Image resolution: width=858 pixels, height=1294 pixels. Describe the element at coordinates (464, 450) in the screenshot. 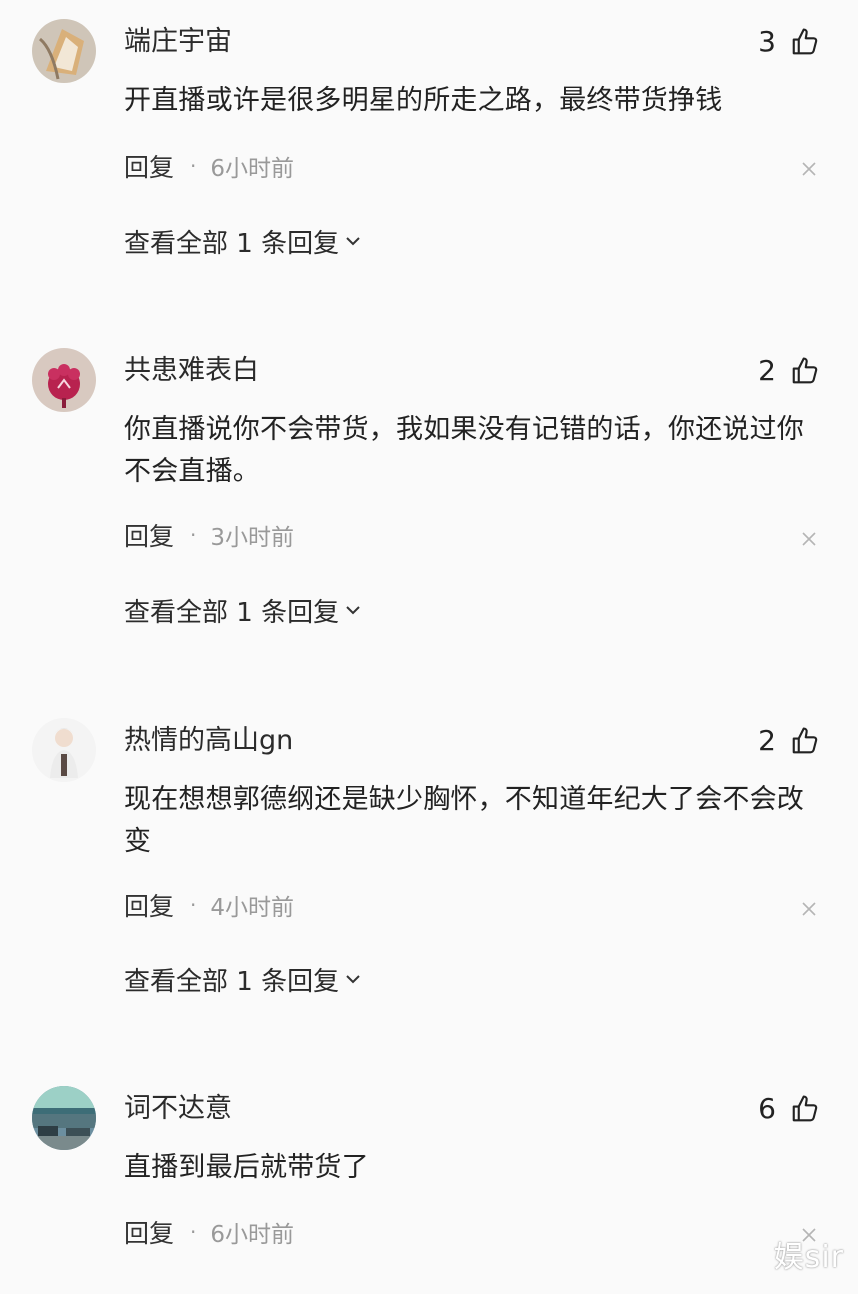

I see `comment-text: 你直播说你不会带货，我如果没有记错的话，你还说过你不会直播。` at that location.